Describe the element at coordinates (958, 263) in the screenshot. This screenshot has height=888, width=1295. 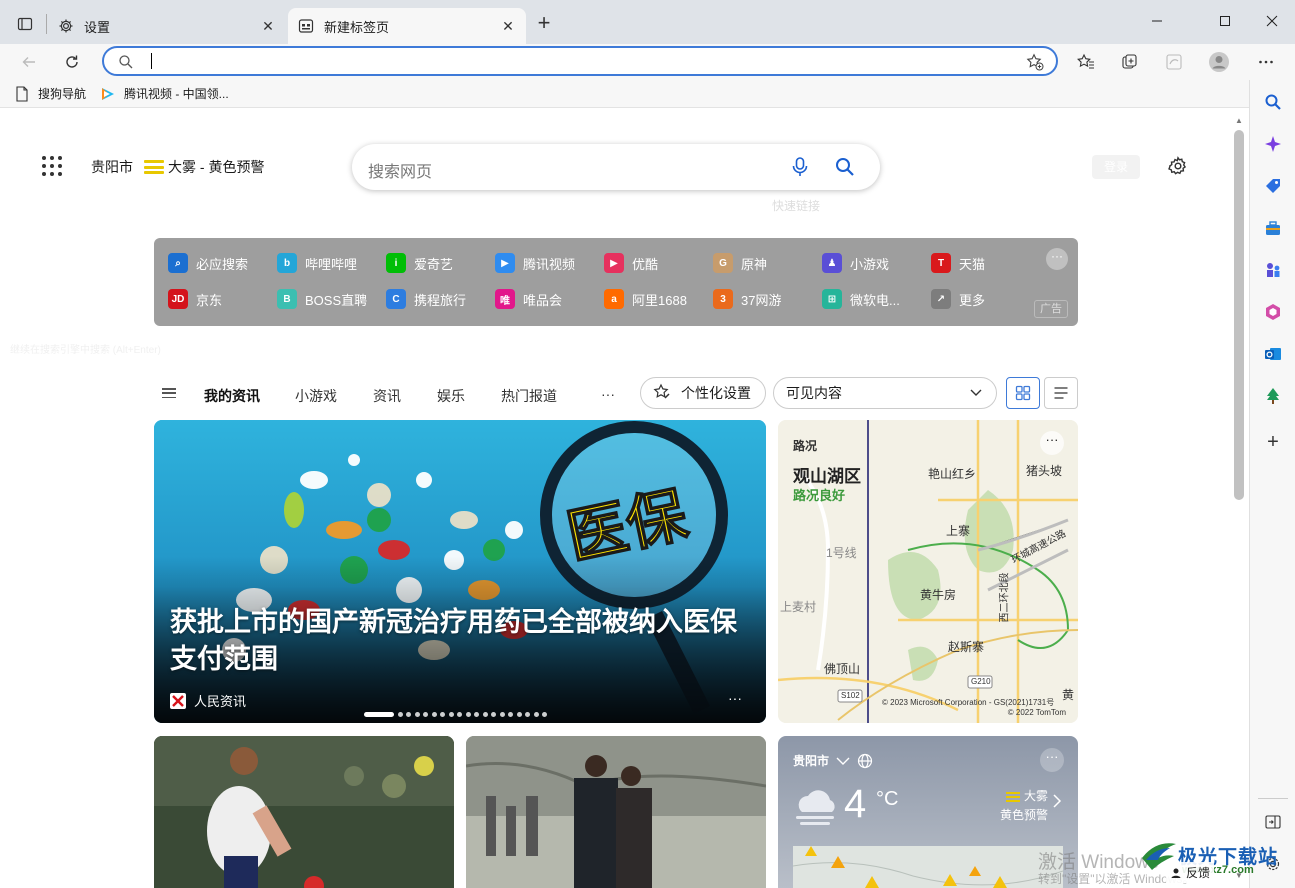
I see `quick-link: T 天猫` at that location.